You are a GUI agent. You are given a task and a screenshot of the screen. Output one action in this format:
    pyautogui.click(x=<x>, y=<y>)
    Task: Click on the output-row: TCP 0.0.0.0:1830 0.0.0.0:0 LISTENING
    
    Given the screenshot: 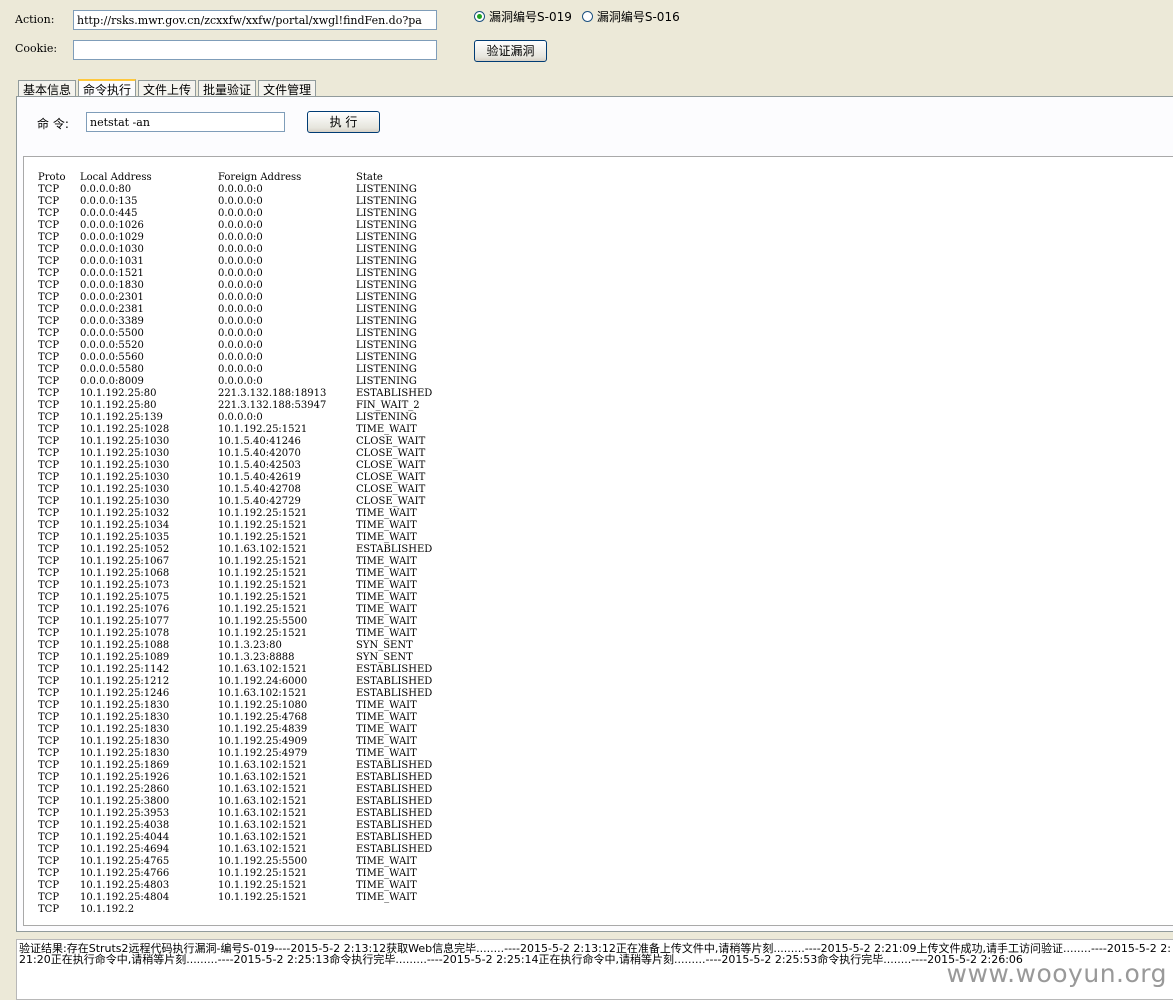 What is the action you would take?
    pyautogui.click(x=605, y=286)
    